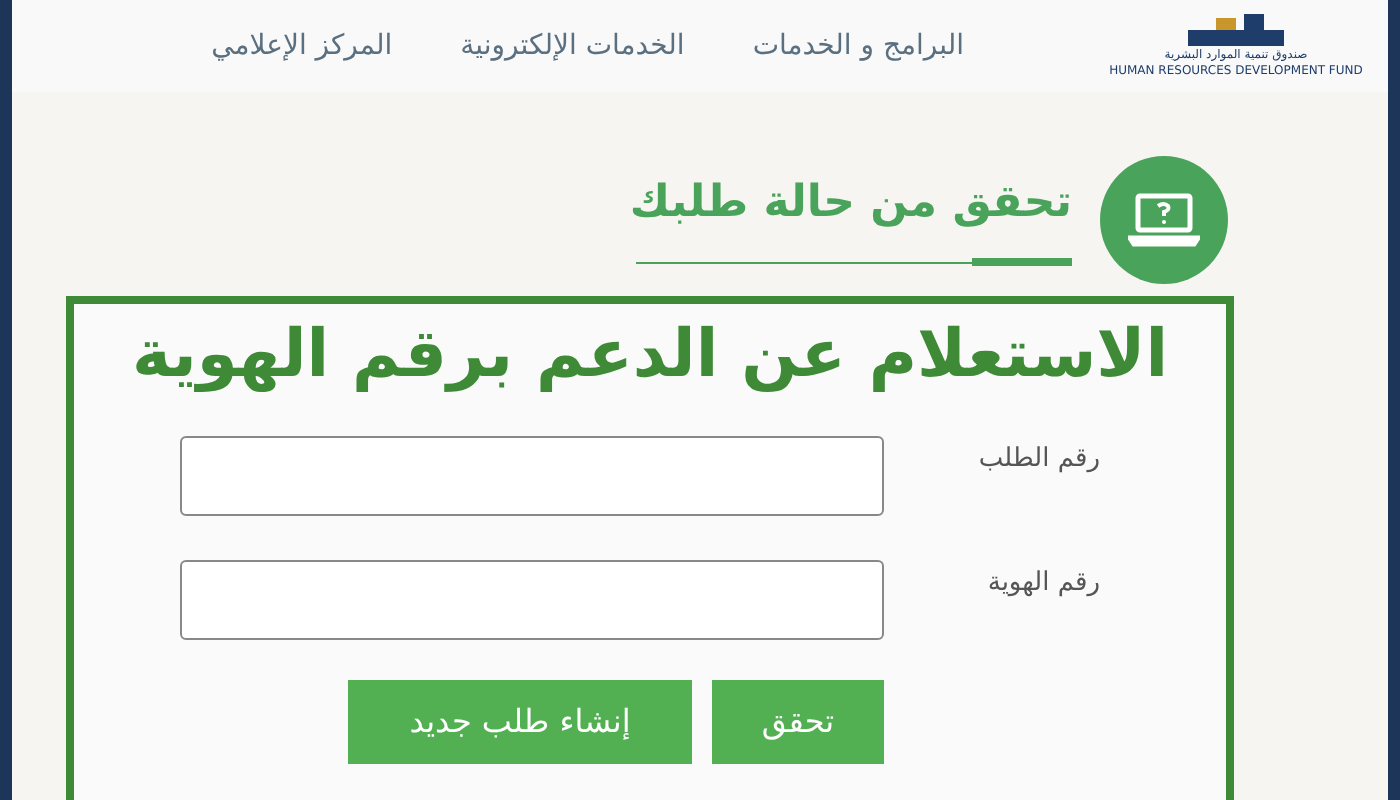 The image size is (1400, 800). What do you see at coordinates (572, 46) in the screenshot?
I see `nav-link: الخدمات الإلكترونية` at bounding box center [572, 46].